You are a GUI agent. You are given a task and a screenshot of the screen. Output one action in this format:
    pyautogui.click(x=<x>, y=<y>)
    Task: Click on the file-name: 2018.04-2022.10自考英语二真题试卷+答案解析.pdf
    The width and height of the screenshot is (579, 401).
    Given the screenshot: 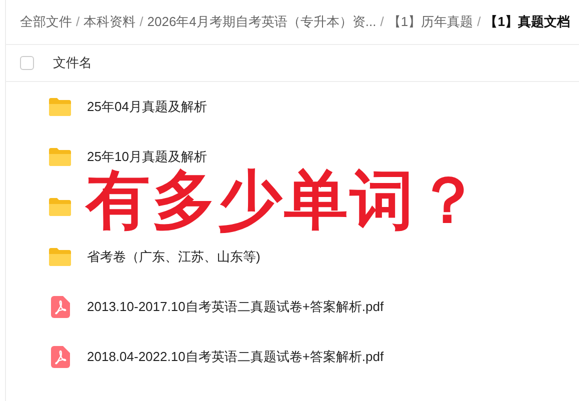 What is the action you would take?
    pyautogui.click(x=235, y=357)
    